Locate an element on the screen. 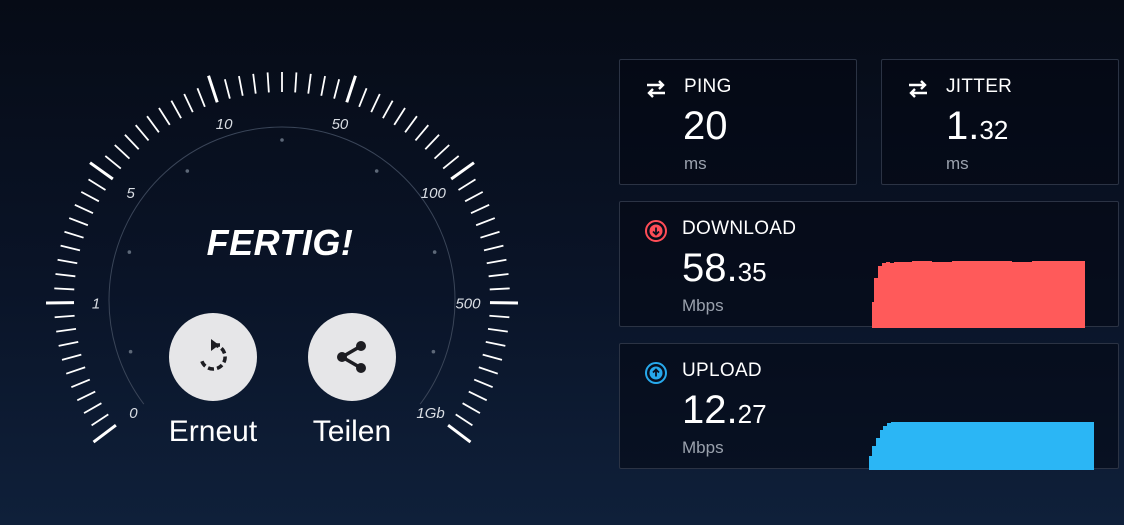 Image resolution: width=1124 pixels, height=525 pixels. transfer-arrows-icon is located at coordinates (918, 89).